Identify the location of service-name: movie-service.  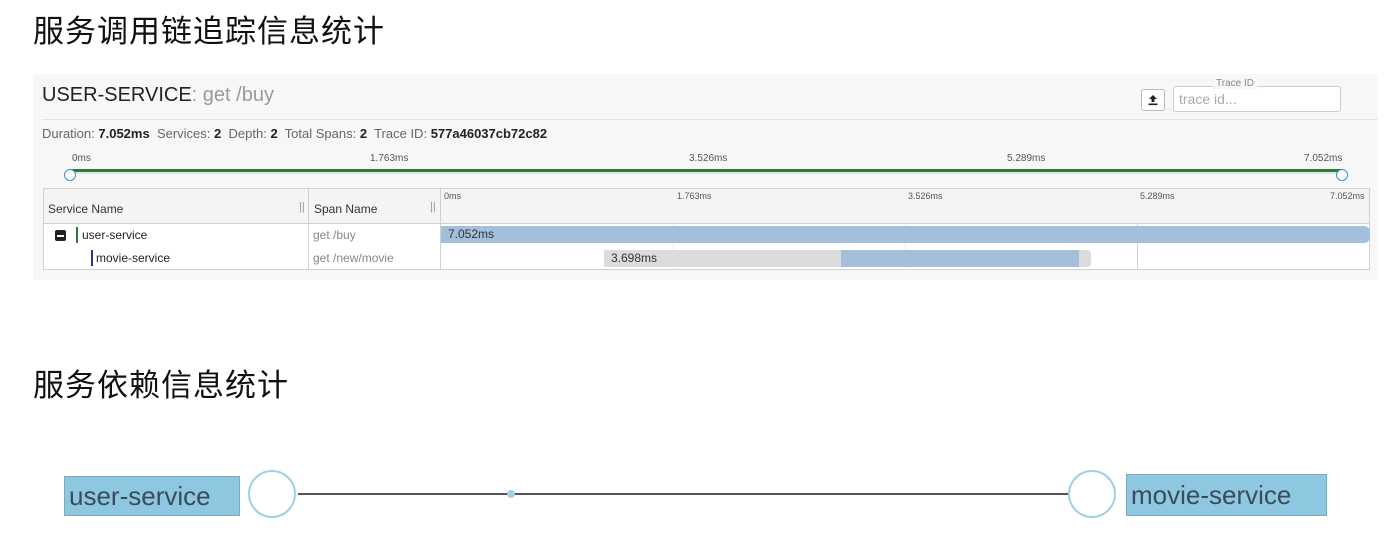
(133, 258).